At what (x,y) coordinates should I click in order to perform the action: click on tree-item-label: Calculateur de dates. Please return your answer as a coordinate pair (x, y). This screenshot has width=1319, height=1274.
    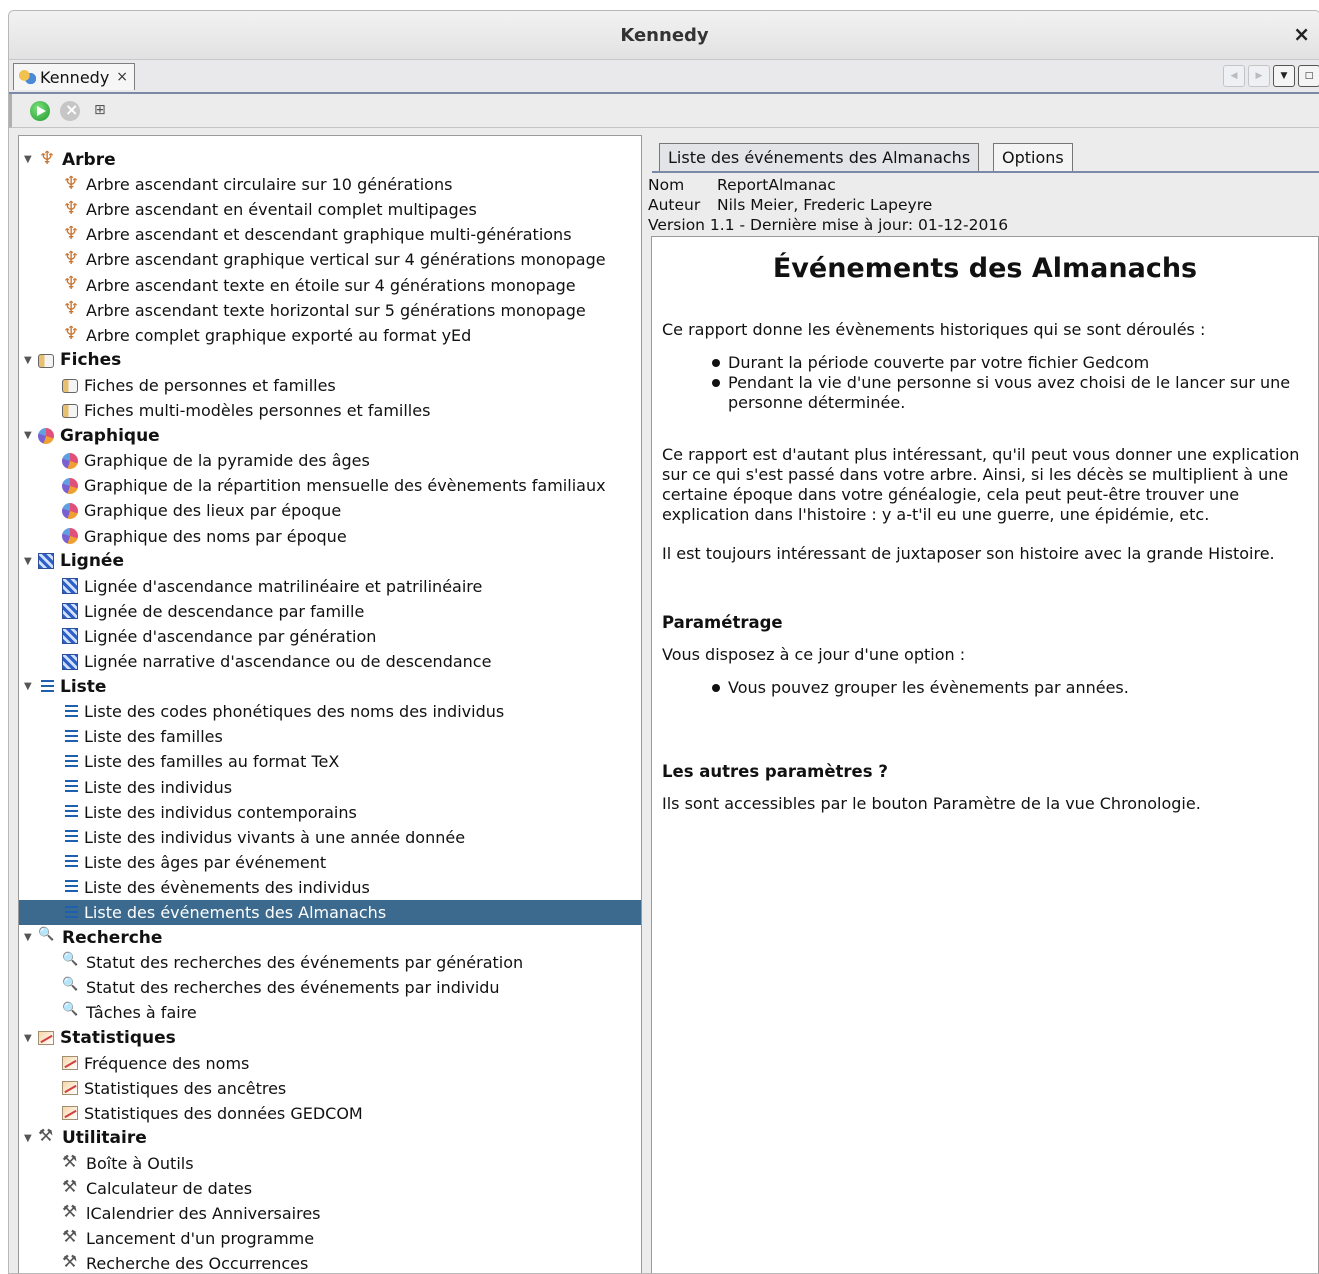
    Looking at the image, I should click on (169, 1189).